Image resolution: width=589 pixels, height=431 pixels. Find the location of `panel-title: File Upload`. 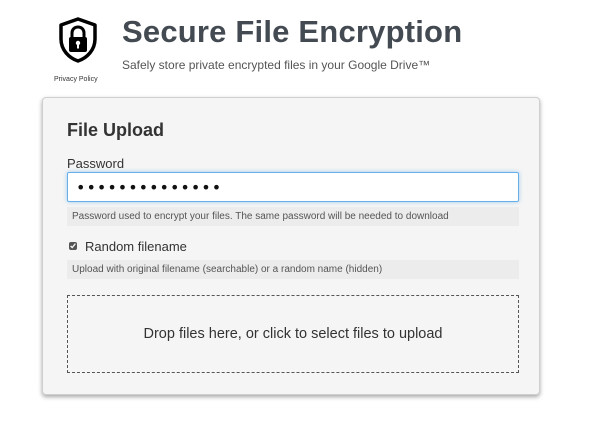

panel-title: File Upload is located at coordinates (116, 130).